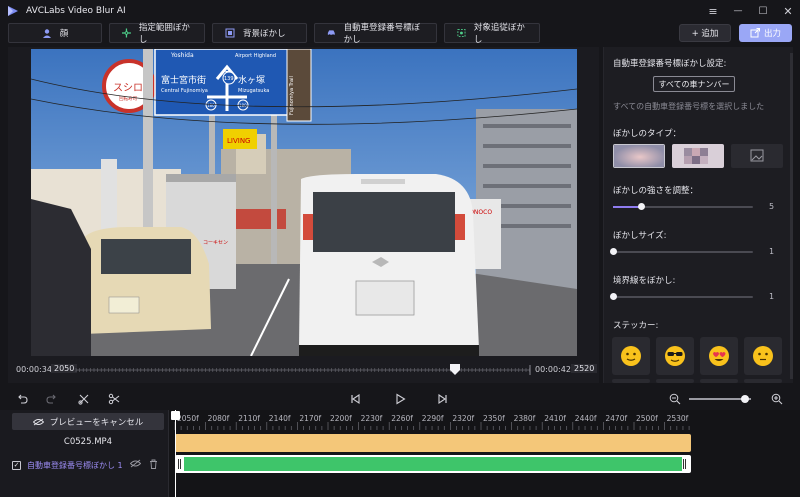  I want to click on add-button: + 追加, so click(705, 33).